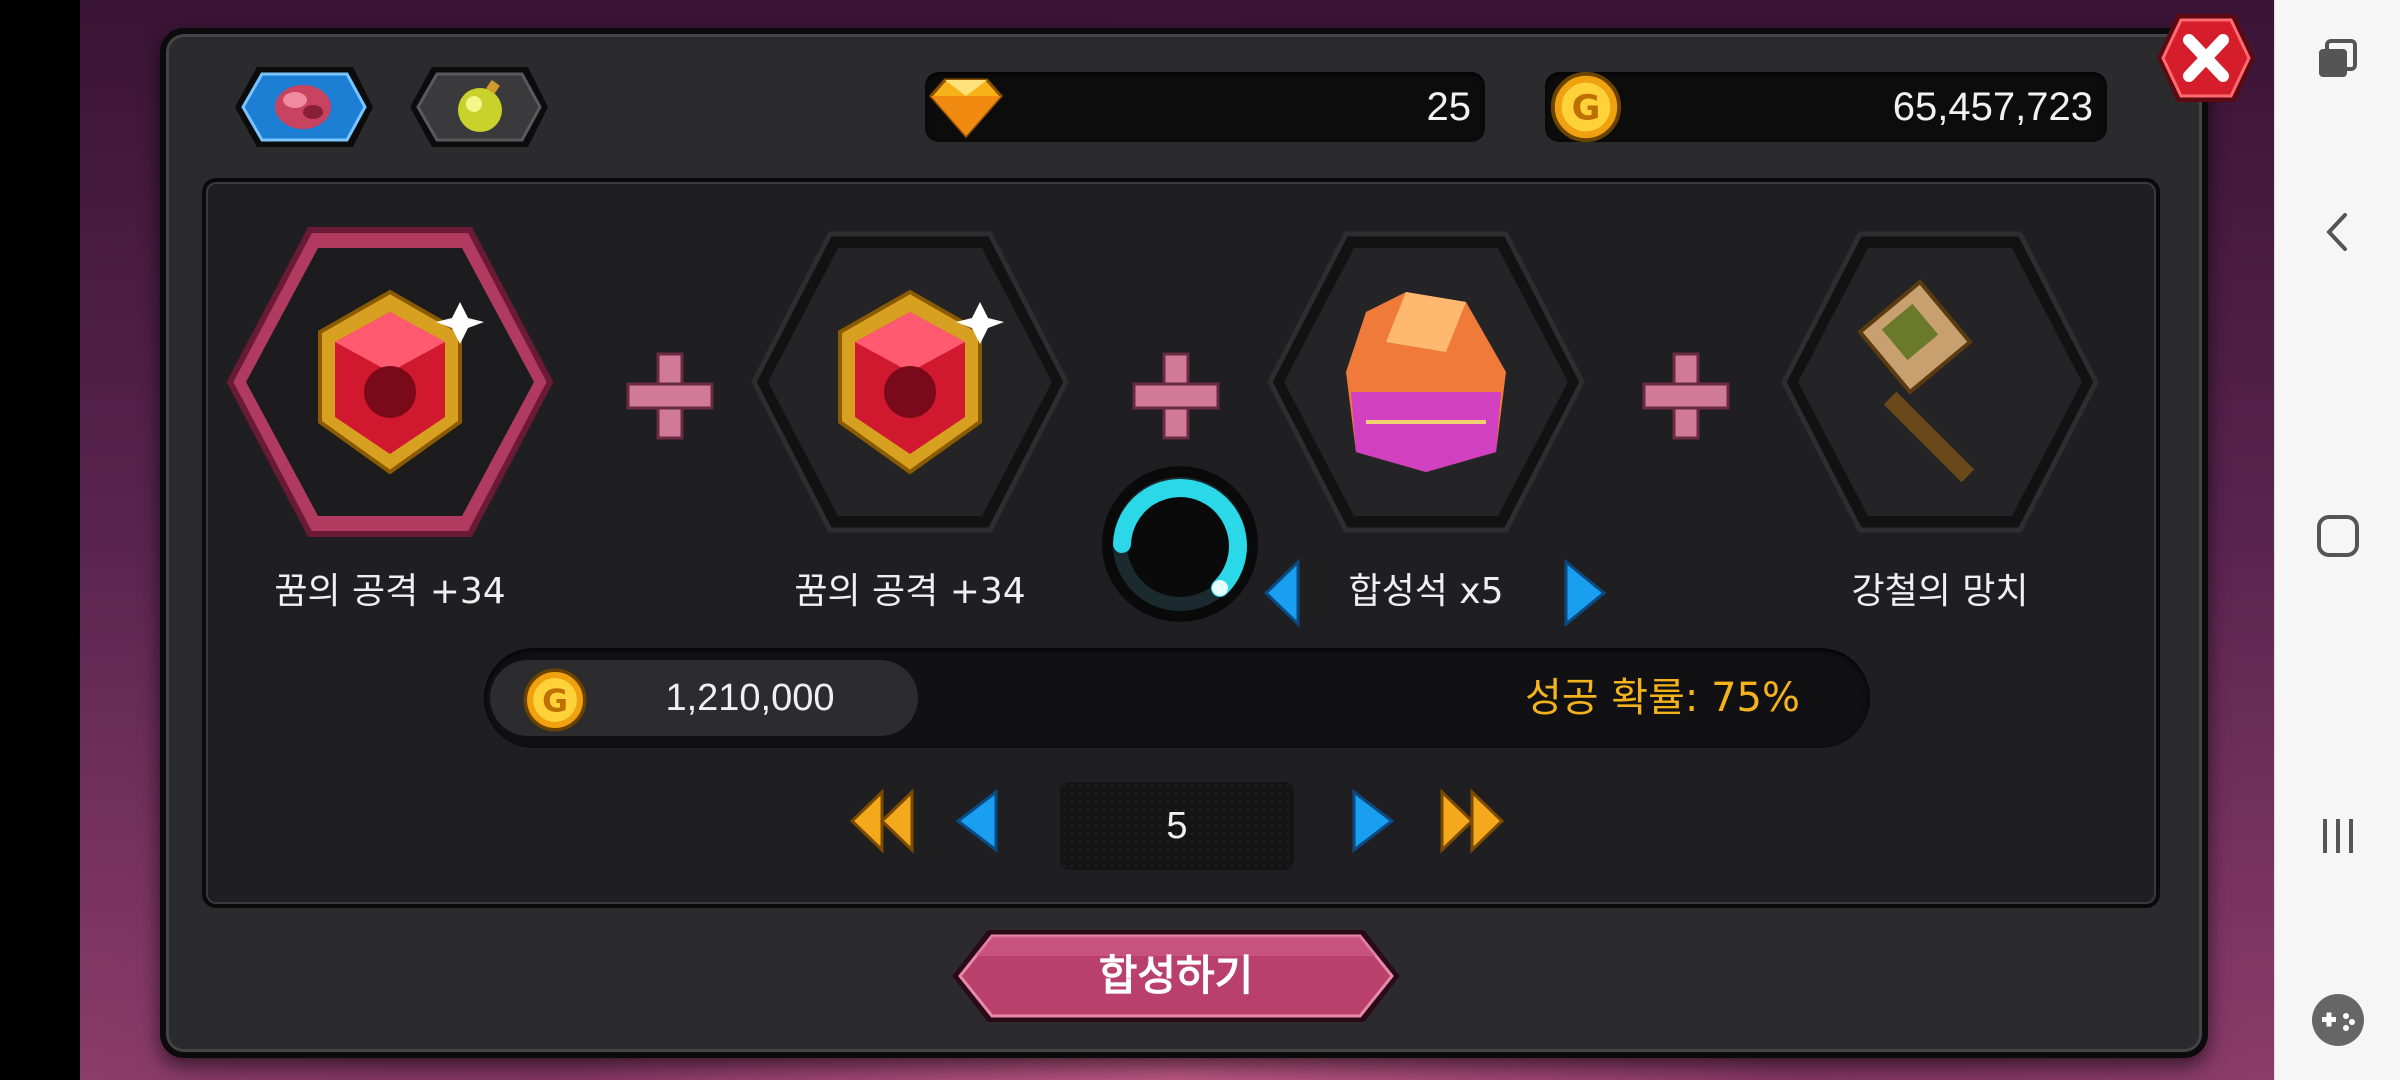 The height and width of the screenshot is (1080, 2400). What do you see at coordinates (1373, 821) in the screenshot?
I see `next-page-button` at bounding box center [1373, 821].